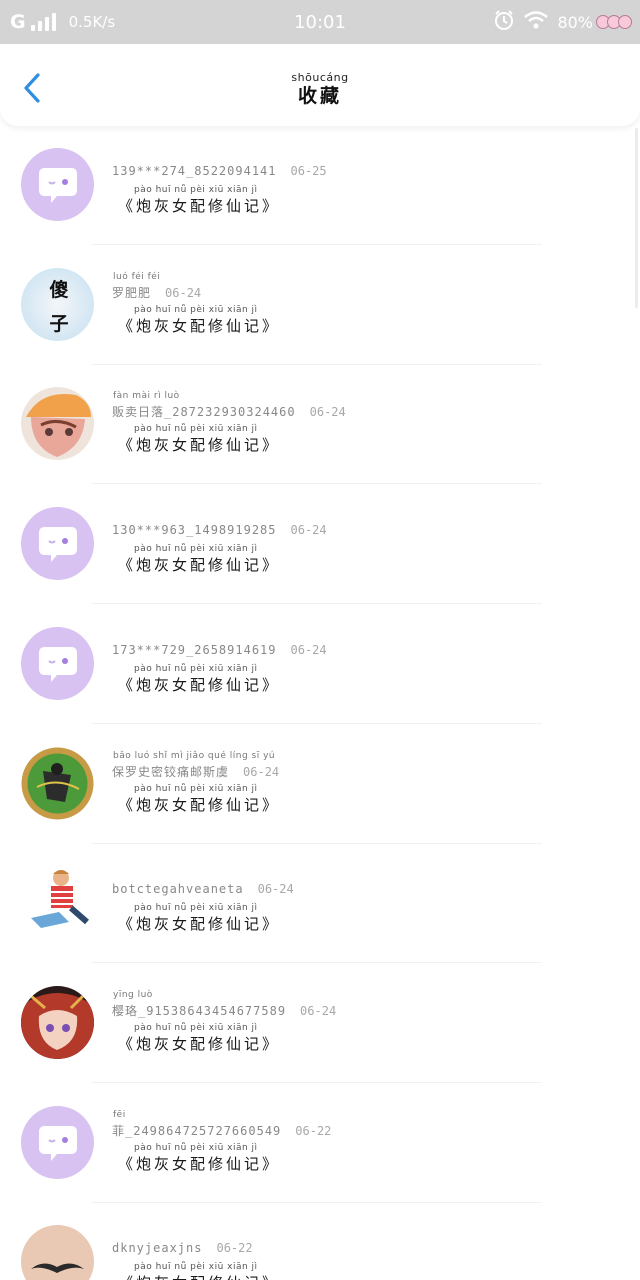  I want to click on username: 贩卖日落_287232930324460, so click(204, 412).